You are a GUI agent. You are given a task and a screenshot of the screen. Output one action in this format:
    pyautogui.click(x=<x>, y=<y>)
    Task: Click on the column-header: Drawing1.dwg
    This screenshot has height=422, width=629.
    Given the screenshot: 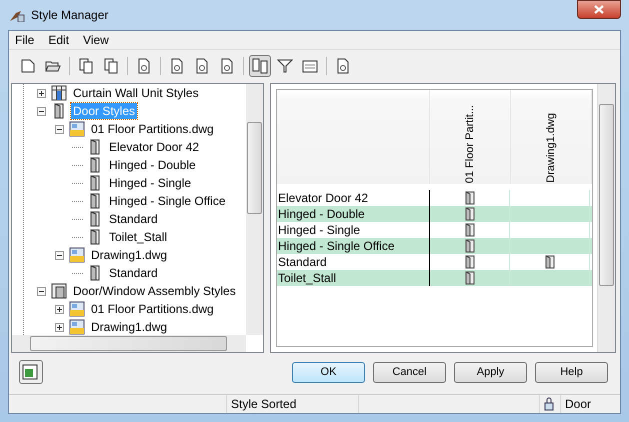 What is the action you would take?
    pyautogui.click(x=551, y=148)
    